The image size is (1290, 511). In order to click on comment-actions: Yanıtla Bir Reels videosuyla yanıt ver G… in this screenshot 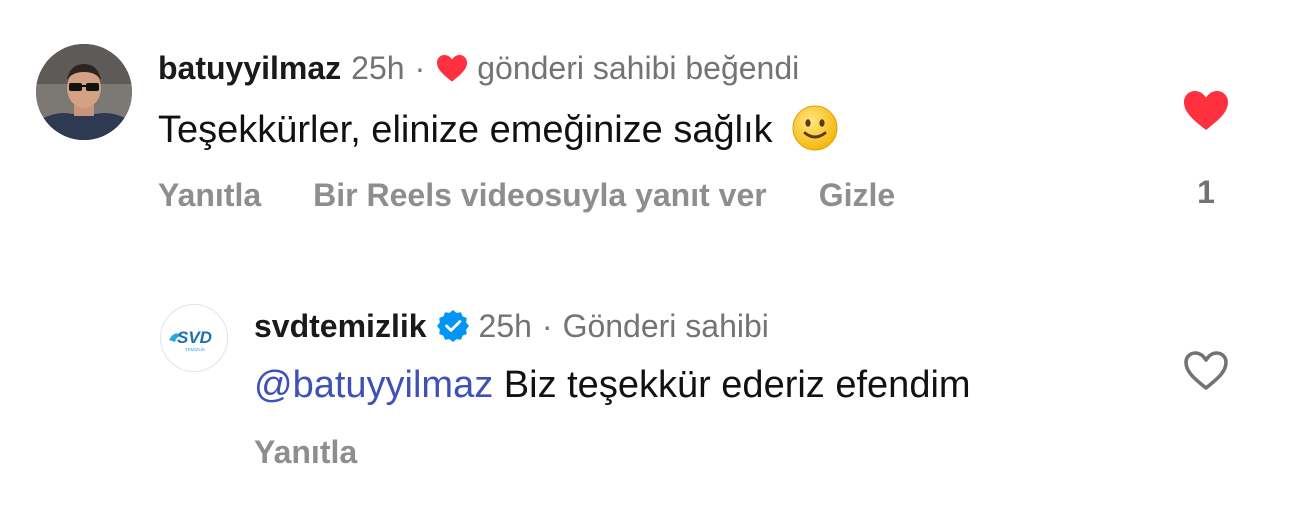, I will do `click(552, 195)`.